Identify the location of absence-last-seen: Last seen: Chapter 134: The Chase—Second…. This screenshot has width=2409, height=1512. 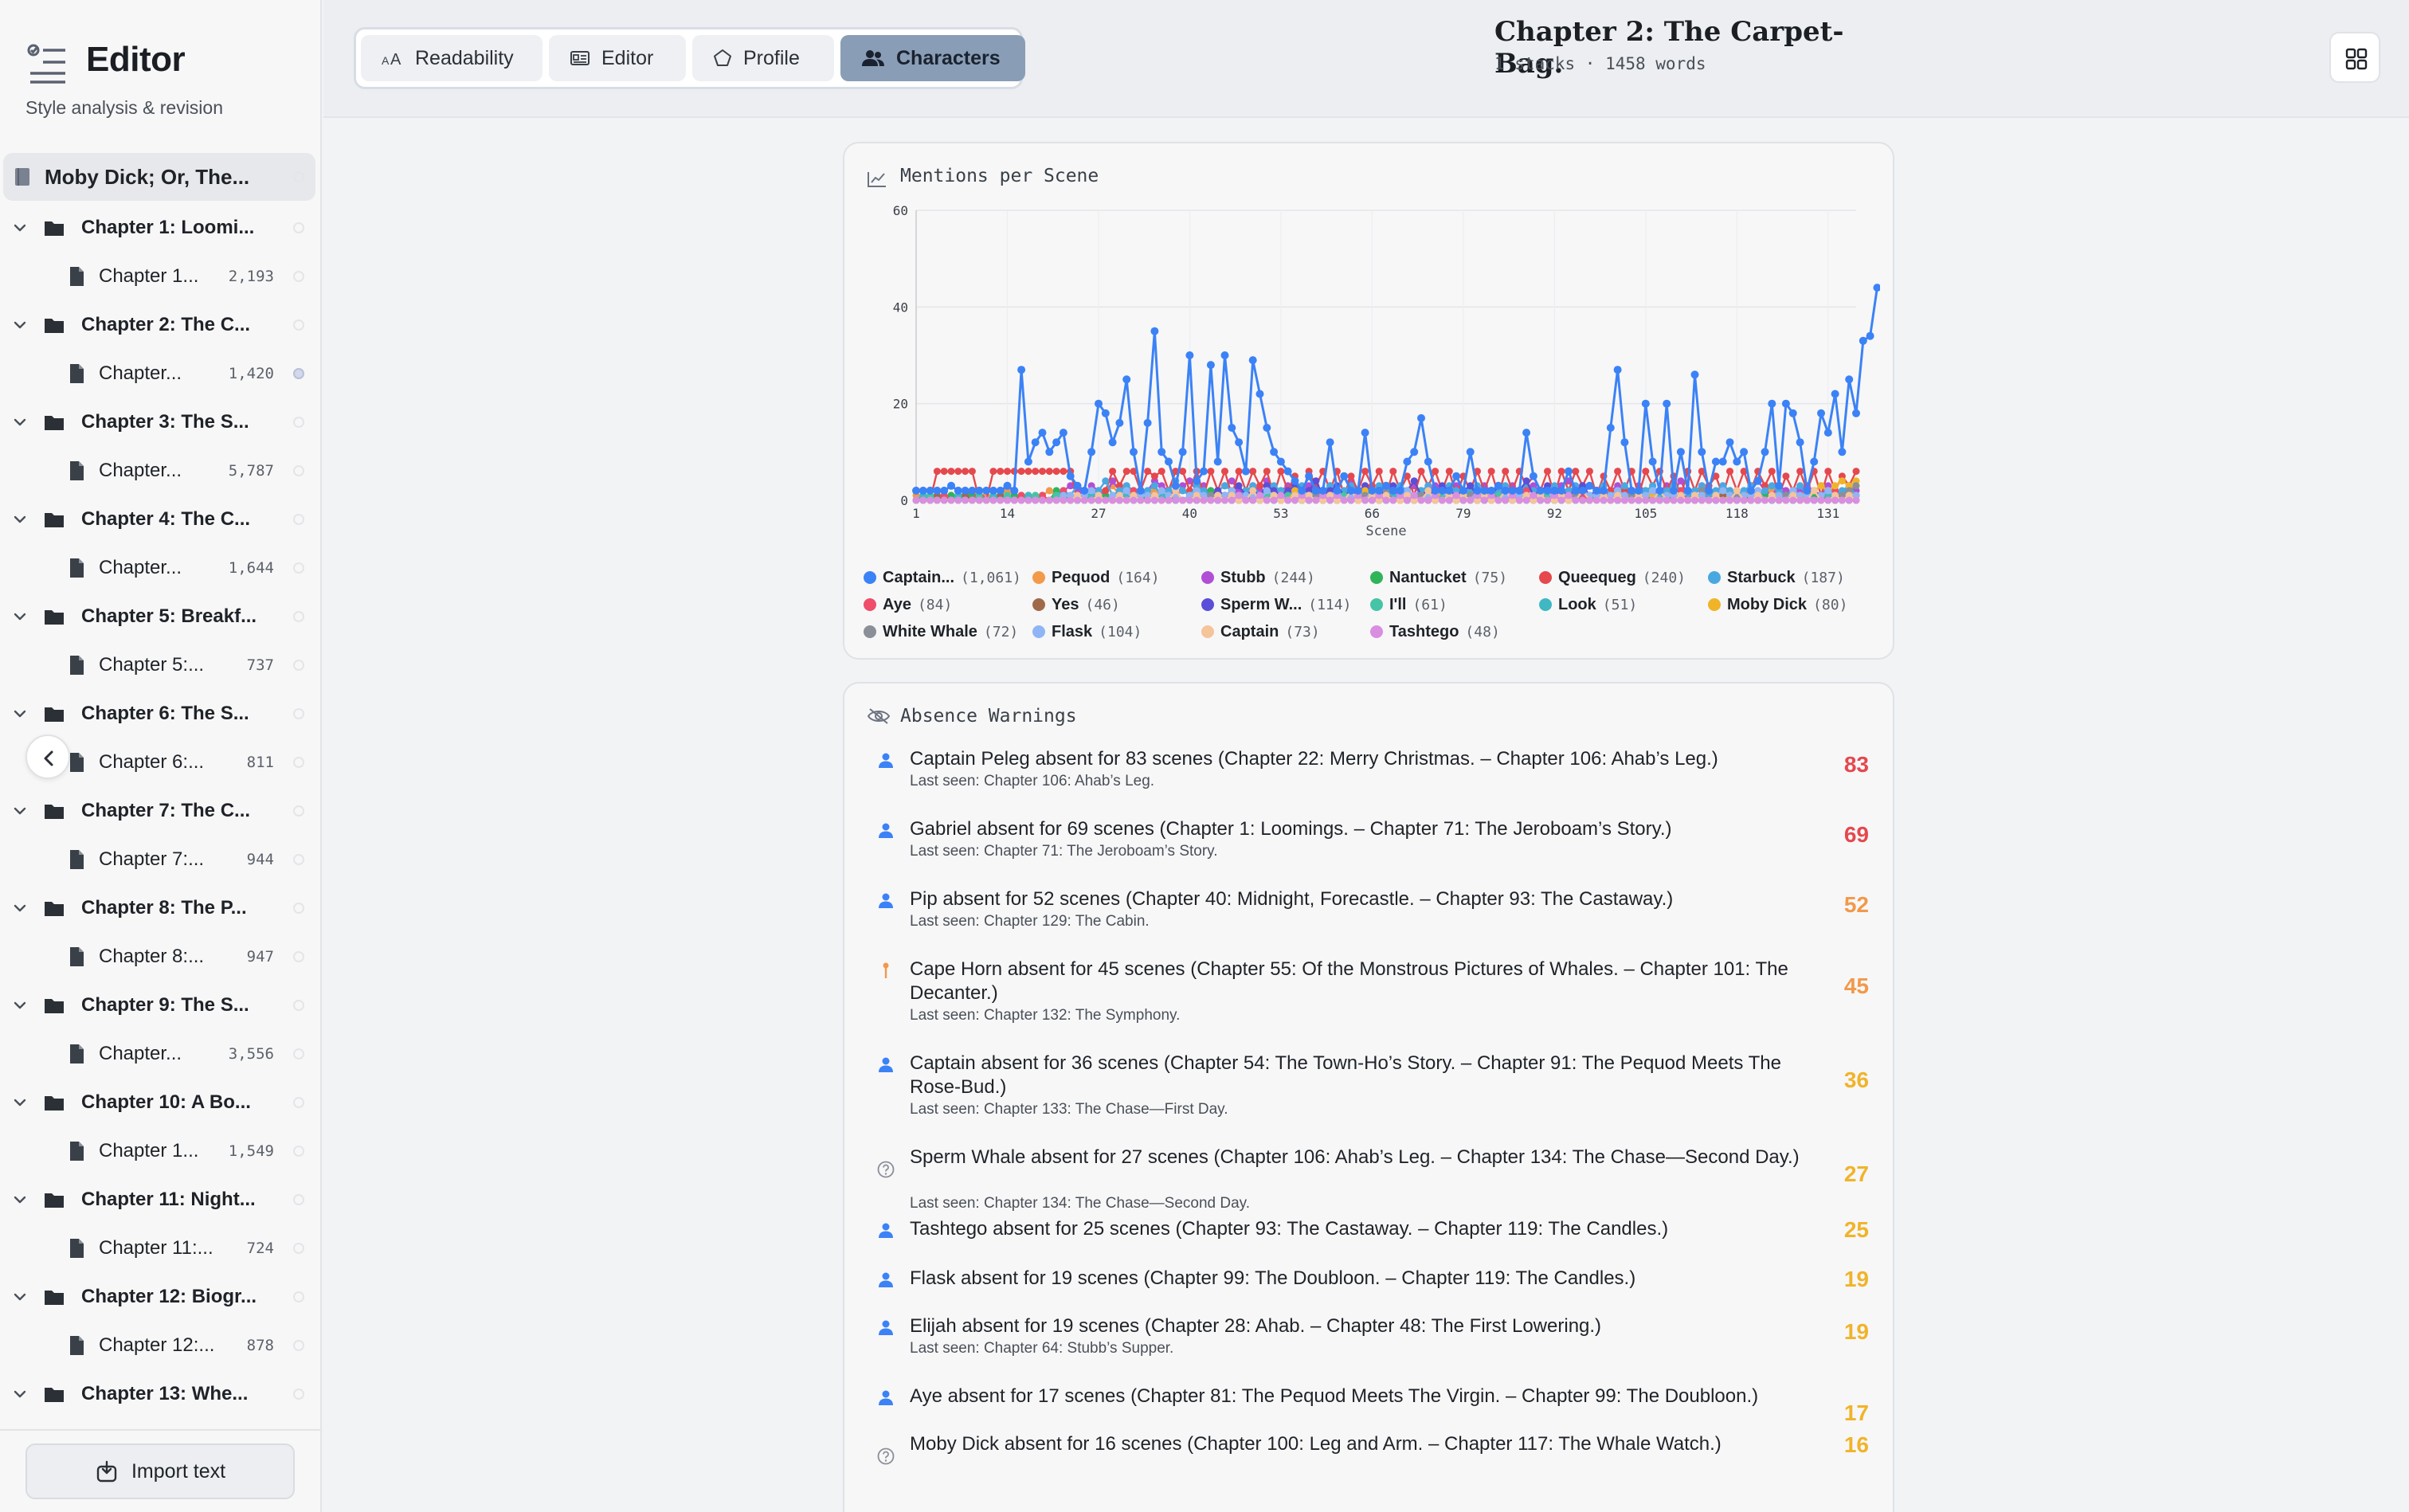
(1080, 1204).